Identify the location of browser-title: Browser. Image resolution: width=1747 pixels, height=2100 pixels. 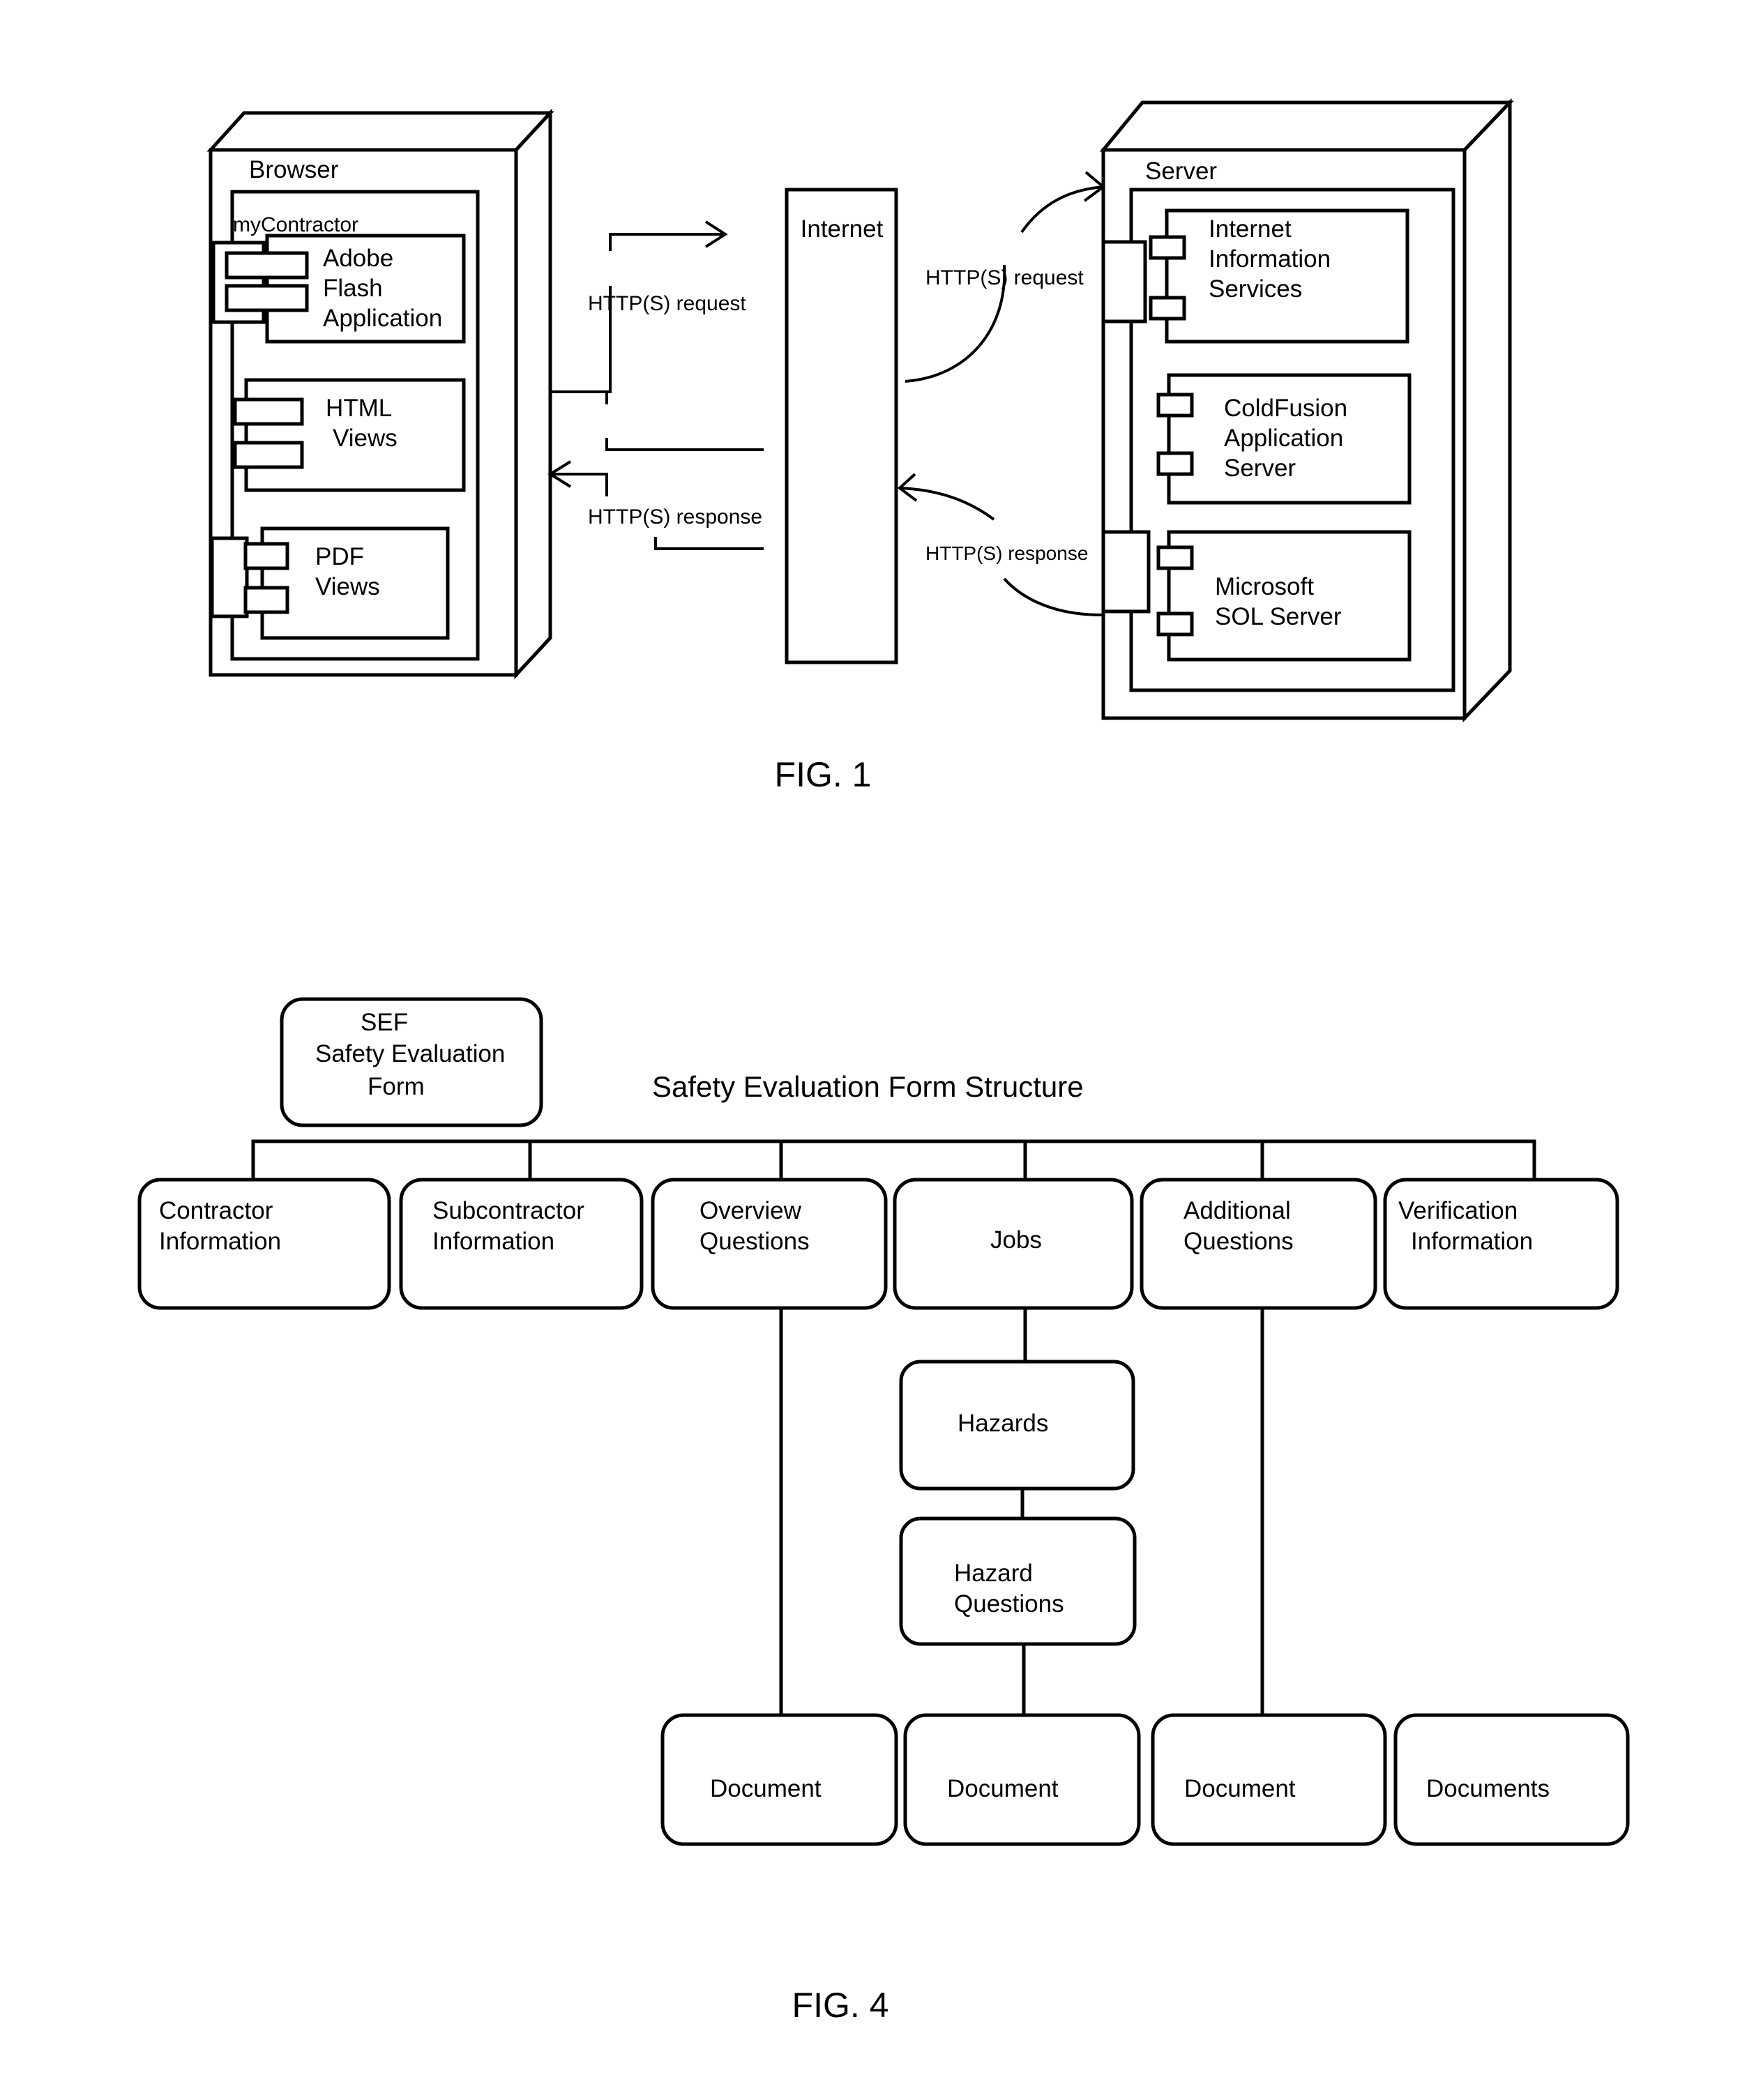
(294, 170).